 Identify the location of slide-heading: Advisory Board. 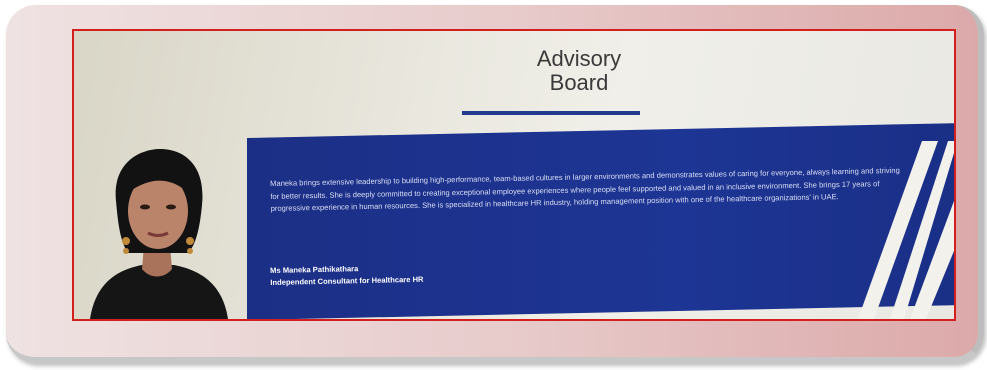
(579, 71).